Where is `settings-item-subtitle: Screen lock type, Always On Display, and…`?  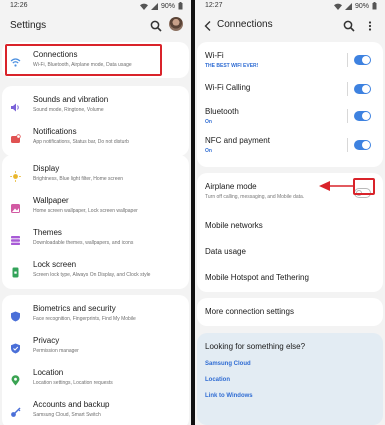
settings-item-subtitle: Screen lock type, Always On Display, and… is located at coordinates (92, 275).